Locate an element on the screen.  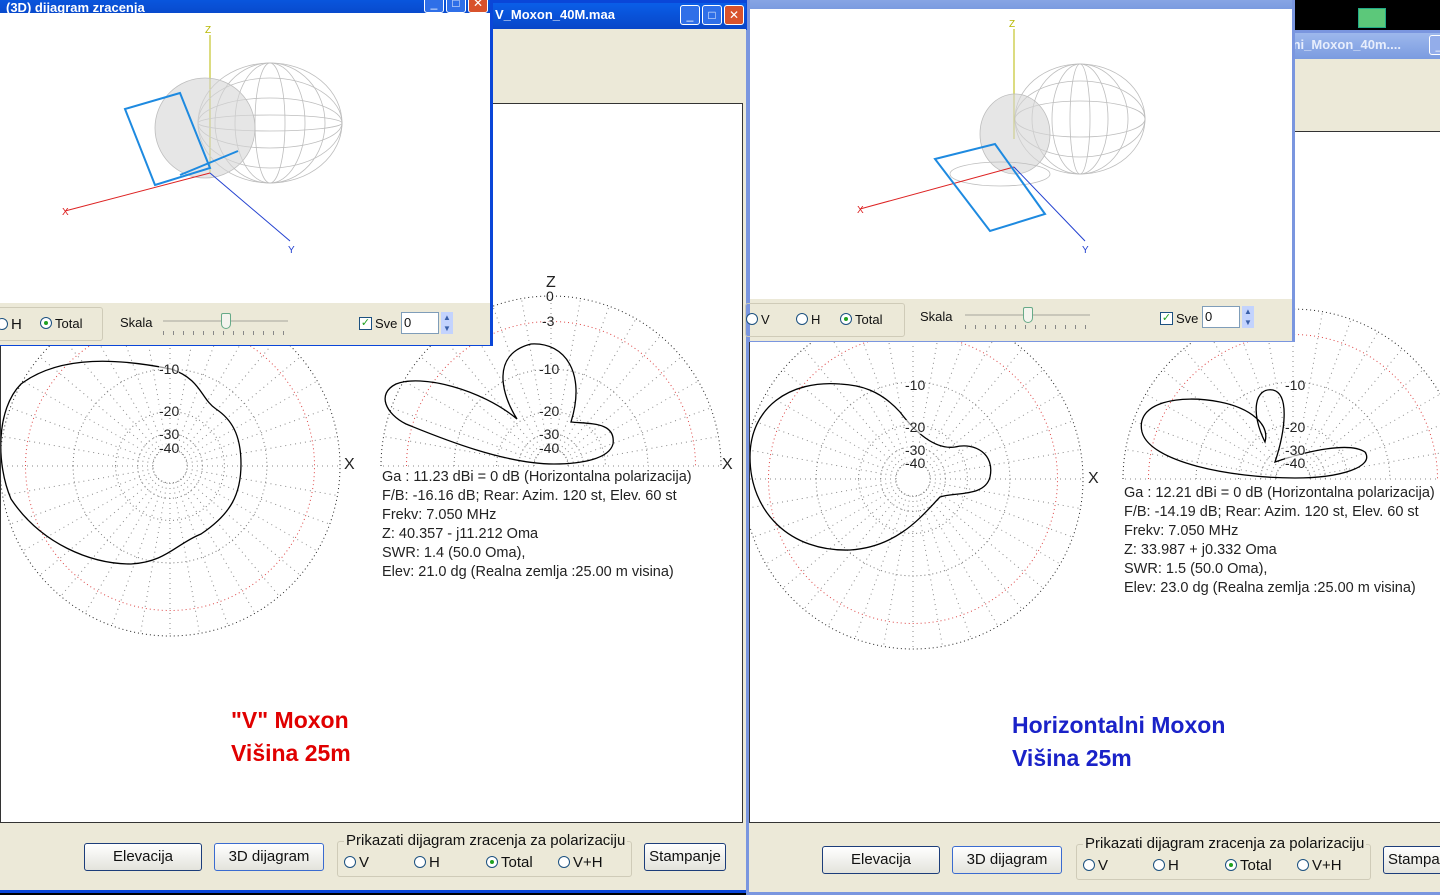
radio-label: V+H is located at coordinates (1327, 865).